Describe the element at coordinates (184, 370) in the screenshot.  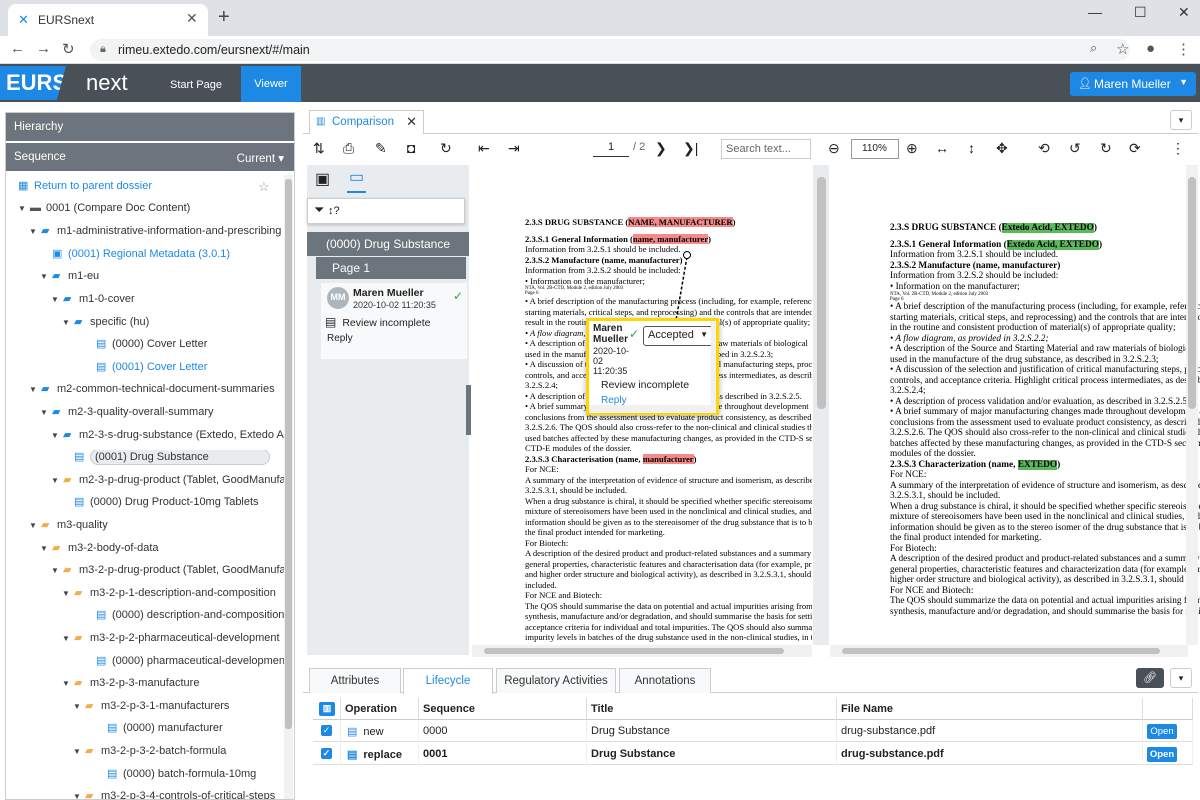
I see `tree-document: ▤ (0001) Cover Letter` at that location.